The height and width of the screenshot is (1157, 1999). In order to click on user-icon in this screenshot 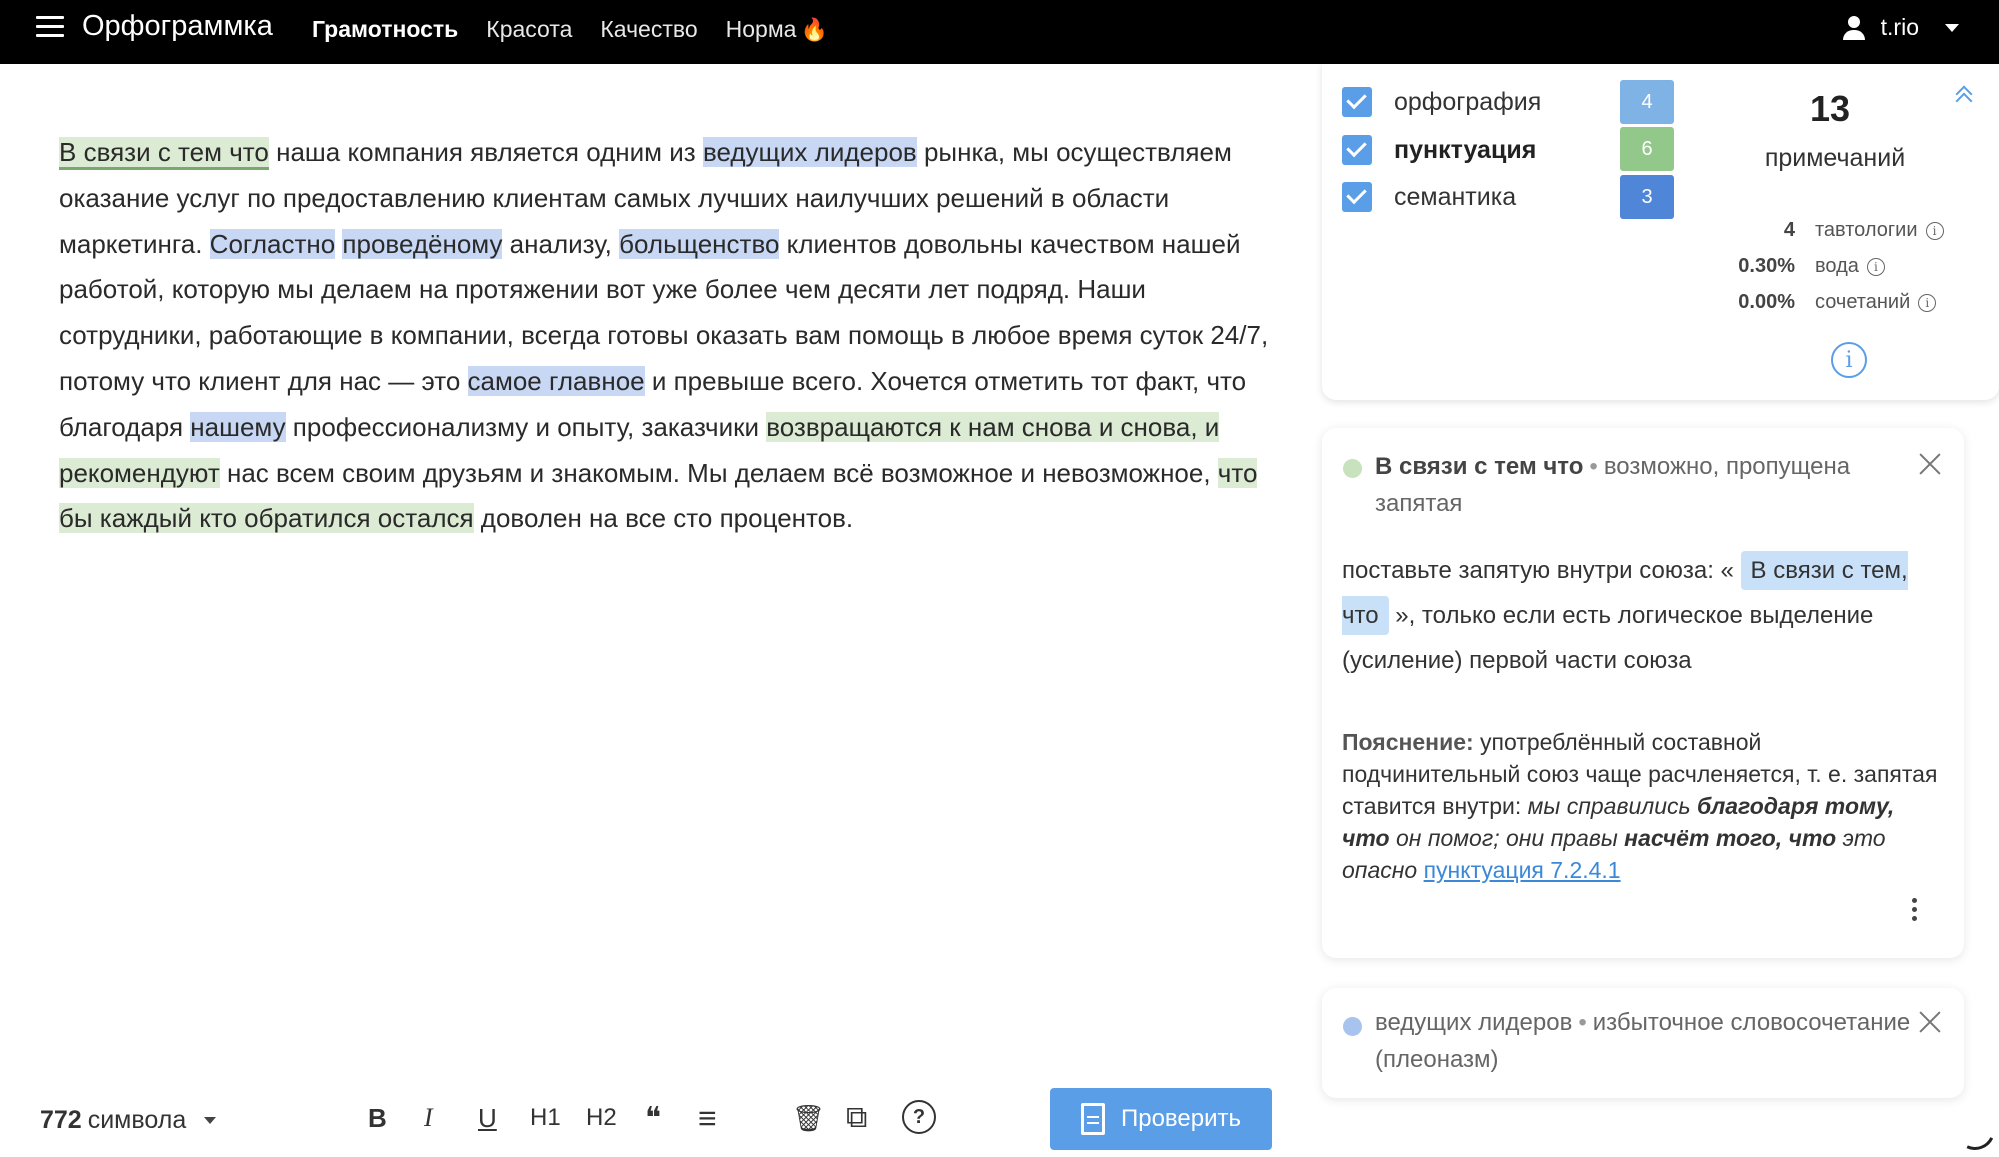, I will do `click(1854, 28)`.